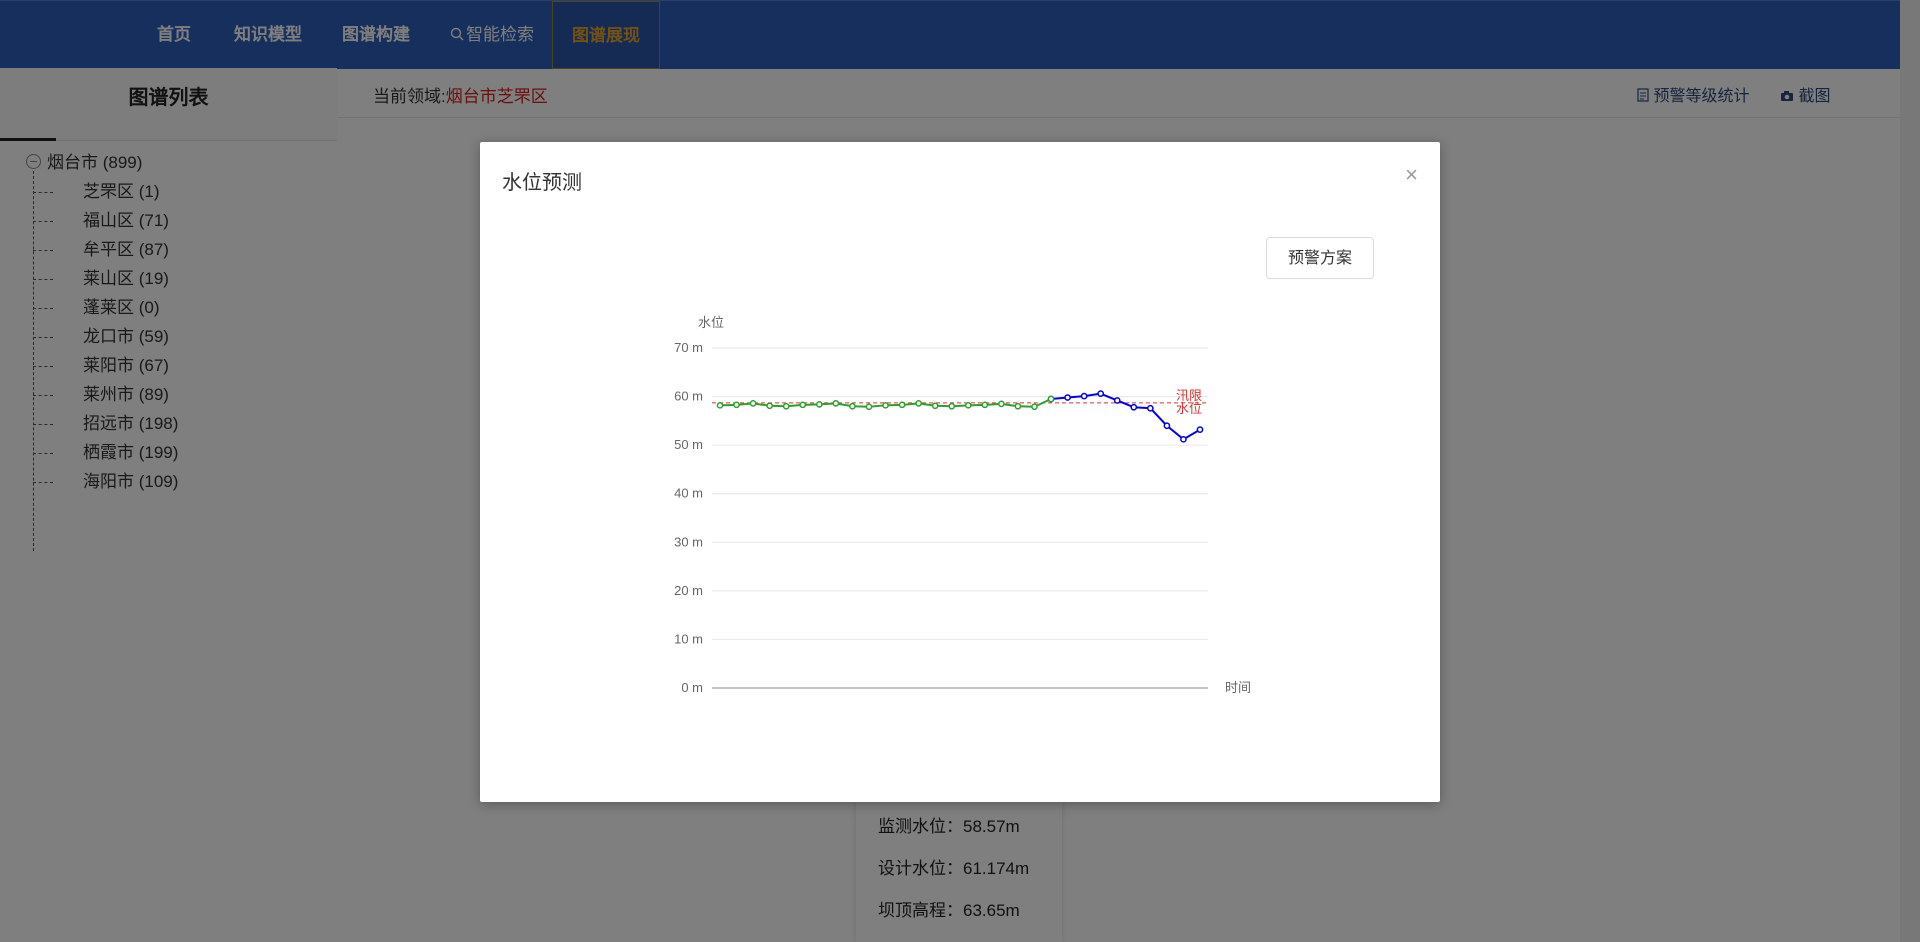 Image resolution: width=1920 pixels, height=942 pixels. Describe the element at coordinates (1238, 687) in the screenshot. I see `x-axis-label: 时间` at that location.